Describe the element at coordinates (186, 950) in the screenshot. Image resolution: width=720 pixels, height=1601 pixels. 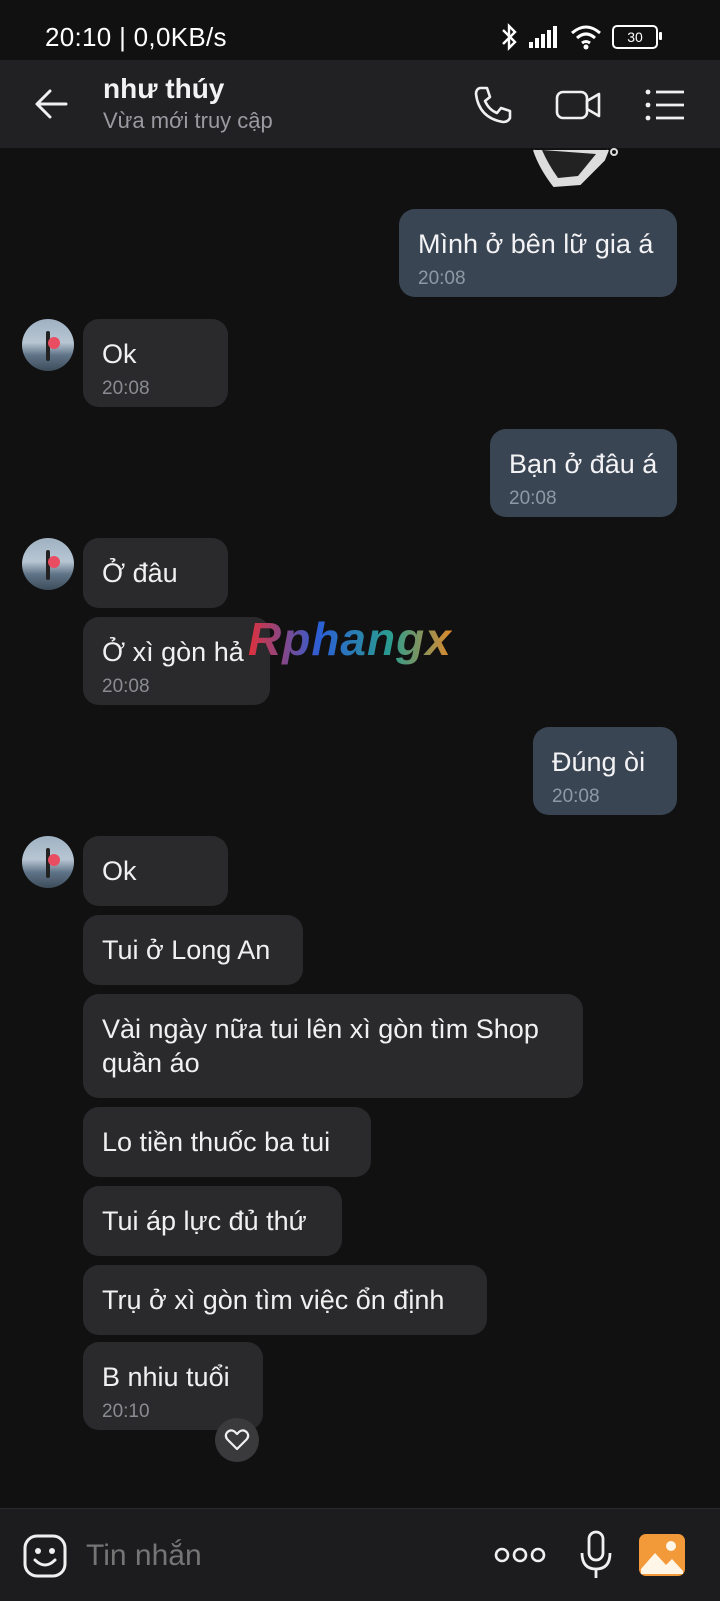
I see `message-text: Tui ở Long An` at that location.